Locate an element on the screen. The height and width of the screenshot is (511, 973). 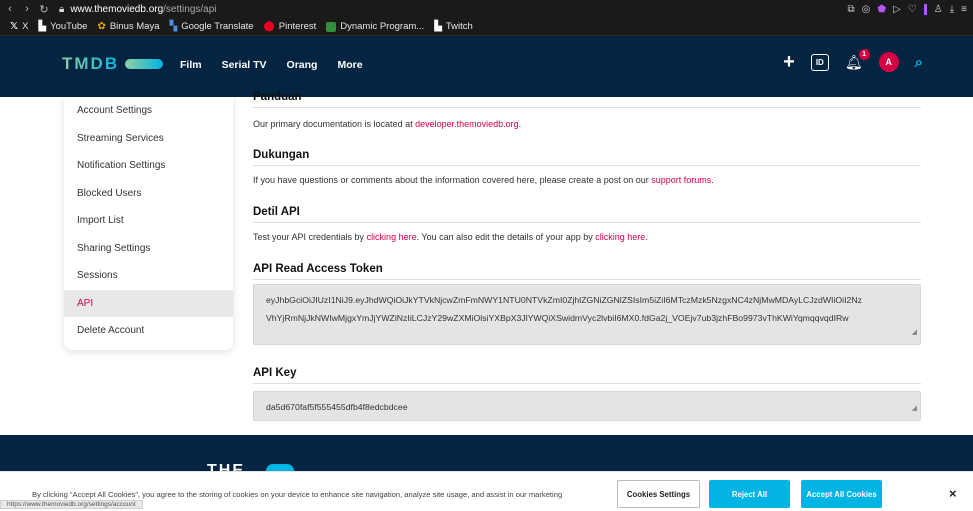
address-bar: 🔒︎ www.themoviedb.org/settings/api is located at coordinates (138, 9).